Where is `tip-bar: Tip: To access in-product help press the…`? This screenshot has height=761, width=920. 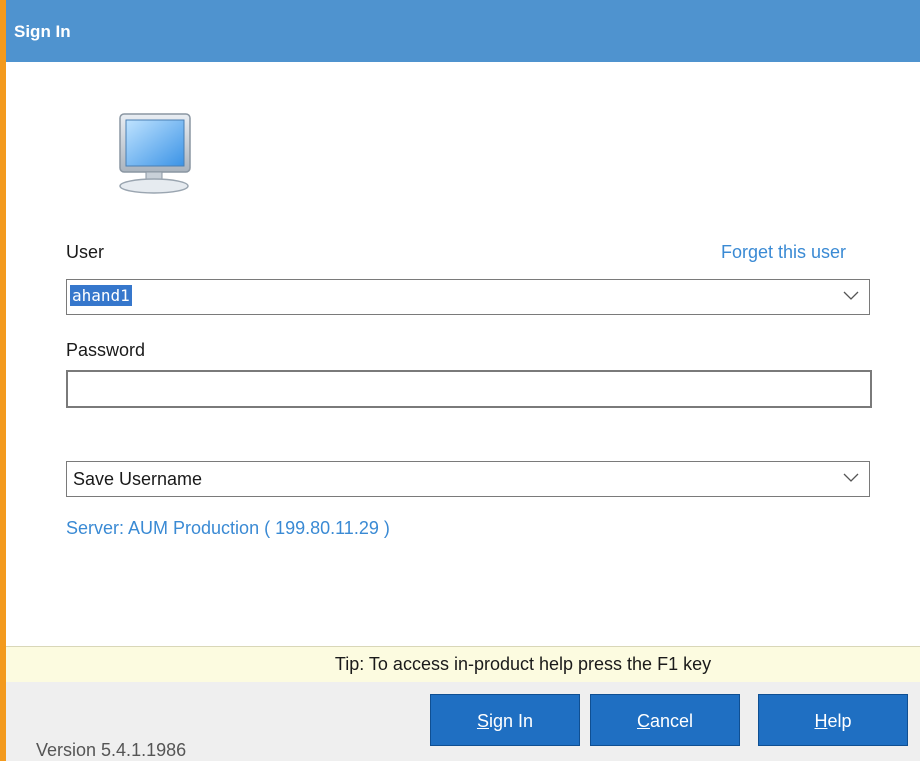 tip-bar: Tip: To access in-product help press the… is located at coordinates (463, 664).